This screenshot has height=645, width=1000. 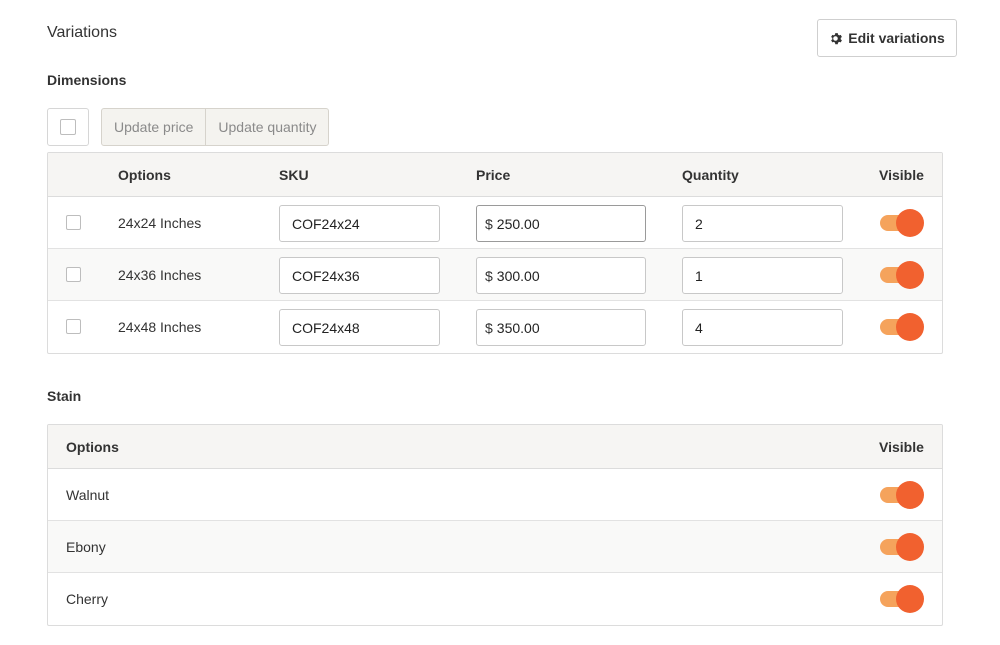 What do you see at coordinates (87, 80) in the screenshot?
I see `dimensions-label: Dimensions` at bounding box center [87, 80].